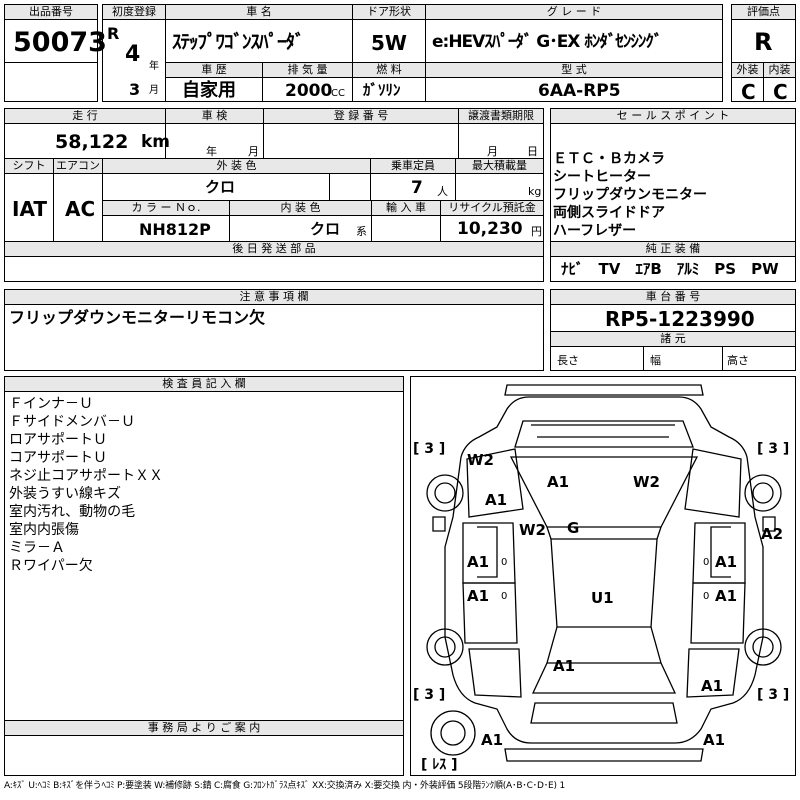  Describe the element at coordinates (58, 458) in the screenshot. I see `inspector-line: コアサポートＵ` at that location.